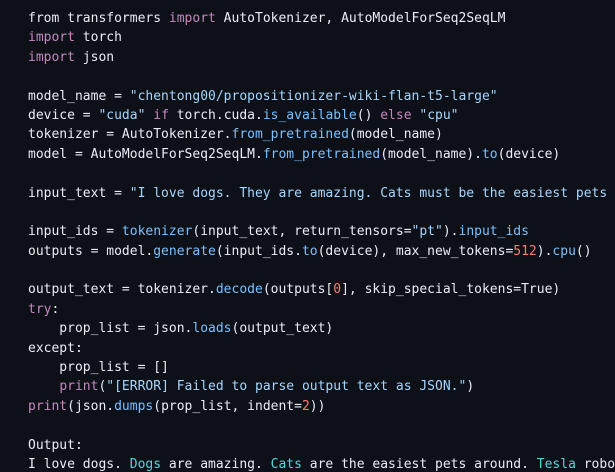 This screenshot has height=472, width=615. What do you see at coordinates (286, 464) in the screenshot?
I see `code-token: Cats` at bounding box center [286, 464].